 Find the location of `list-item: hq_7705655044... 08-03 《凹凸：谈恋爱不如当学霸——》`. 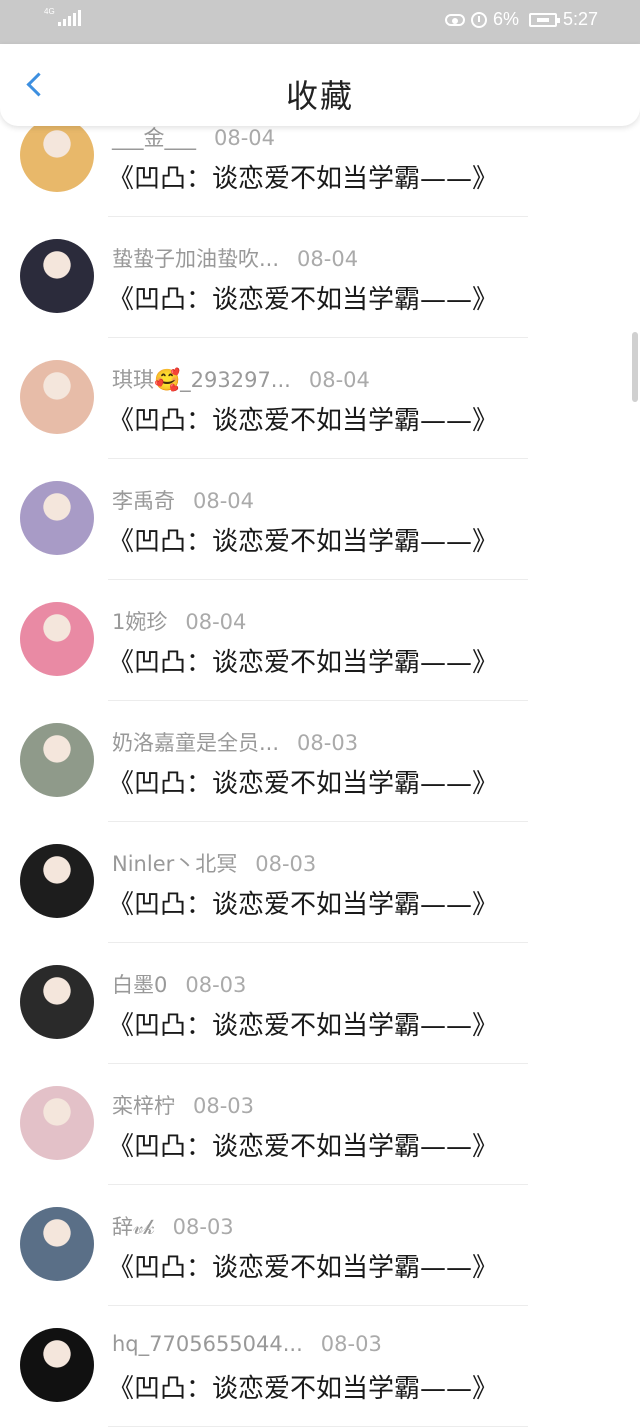

list-item: hq_7705655044... 08-03 《凹凸：谈恋爱不如当学霸——》 is located at coordinates (320, 1366).